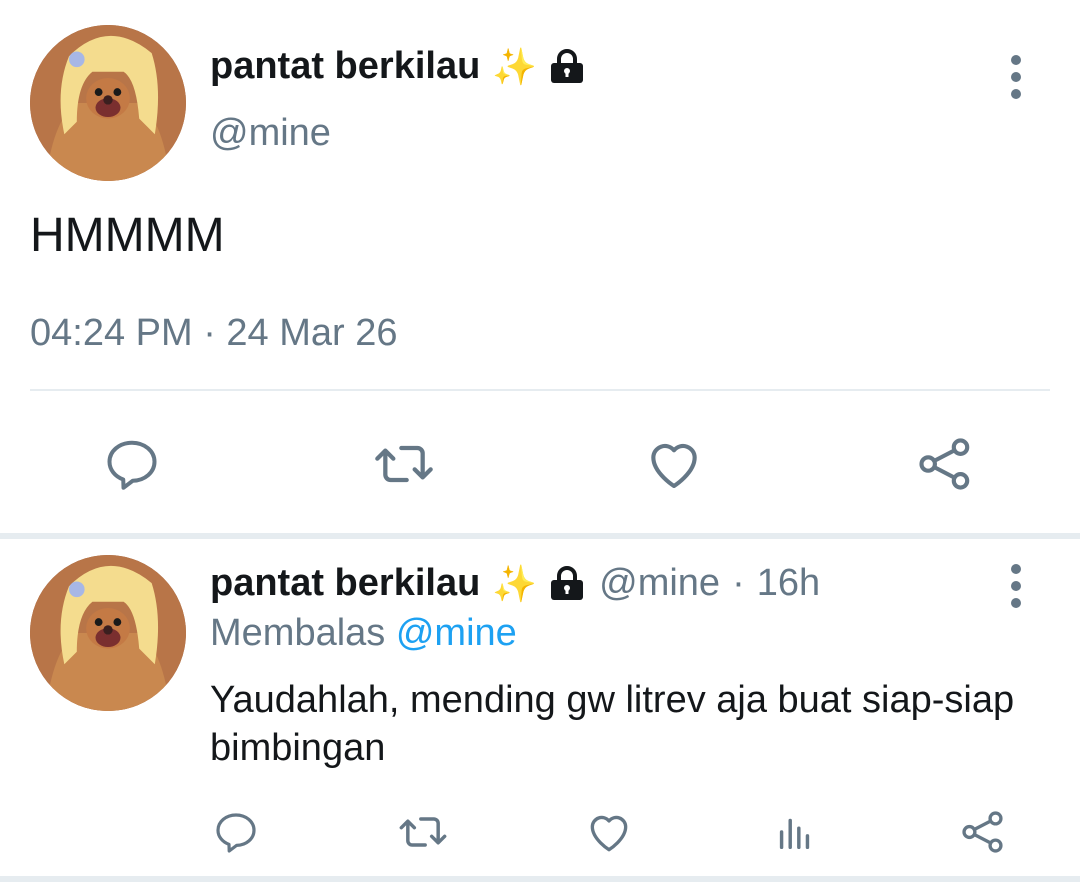  Describe the element at coordinates (214, 333) in the screenshot. I see `timestamp: 04:24 PM · 24 Mar 26` at that location.